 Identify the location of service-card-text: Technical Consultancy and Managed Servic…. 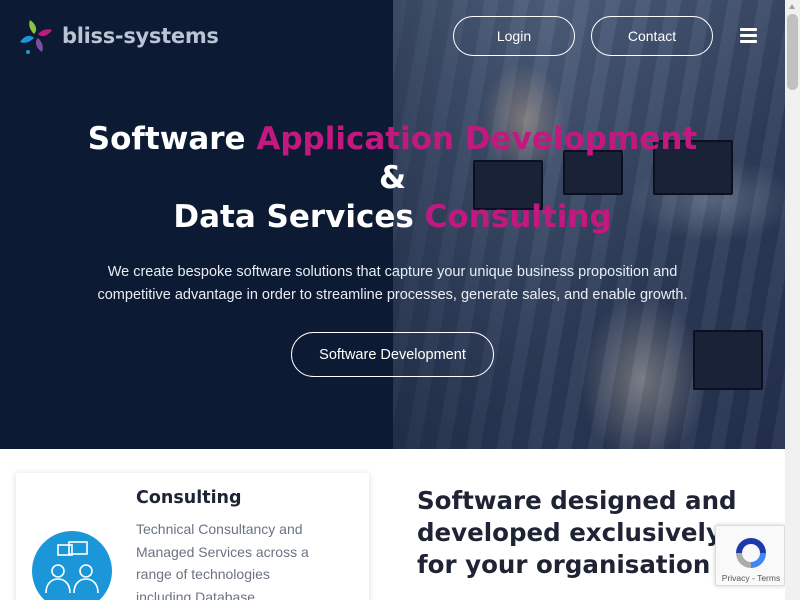
(222, 560).